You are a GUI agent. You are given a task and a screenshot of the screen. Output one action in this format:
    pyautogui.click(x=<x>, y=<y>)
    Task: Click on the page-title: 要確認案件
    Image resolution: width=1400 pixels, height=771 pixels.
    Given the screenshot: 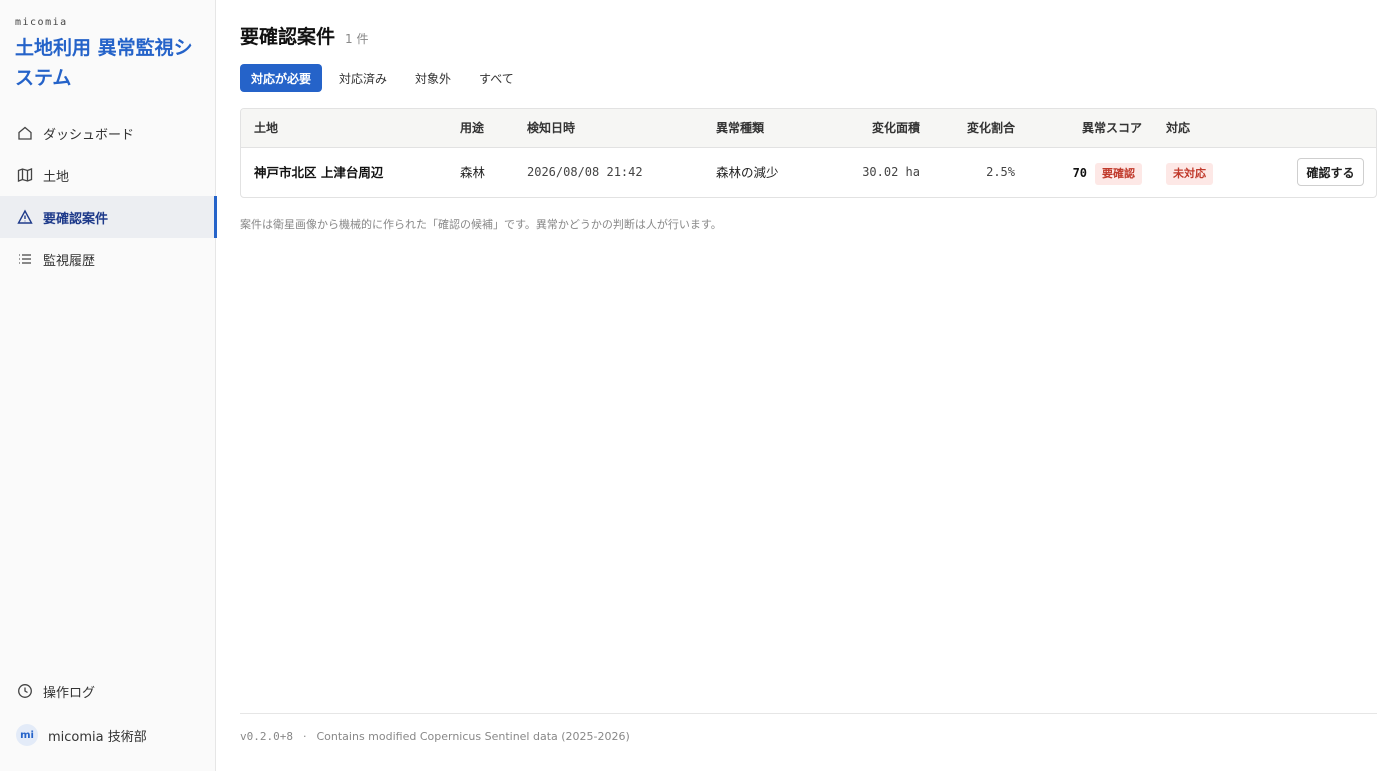 What is the action you would take?
    pyautogui.click(x=288, y=37)
    